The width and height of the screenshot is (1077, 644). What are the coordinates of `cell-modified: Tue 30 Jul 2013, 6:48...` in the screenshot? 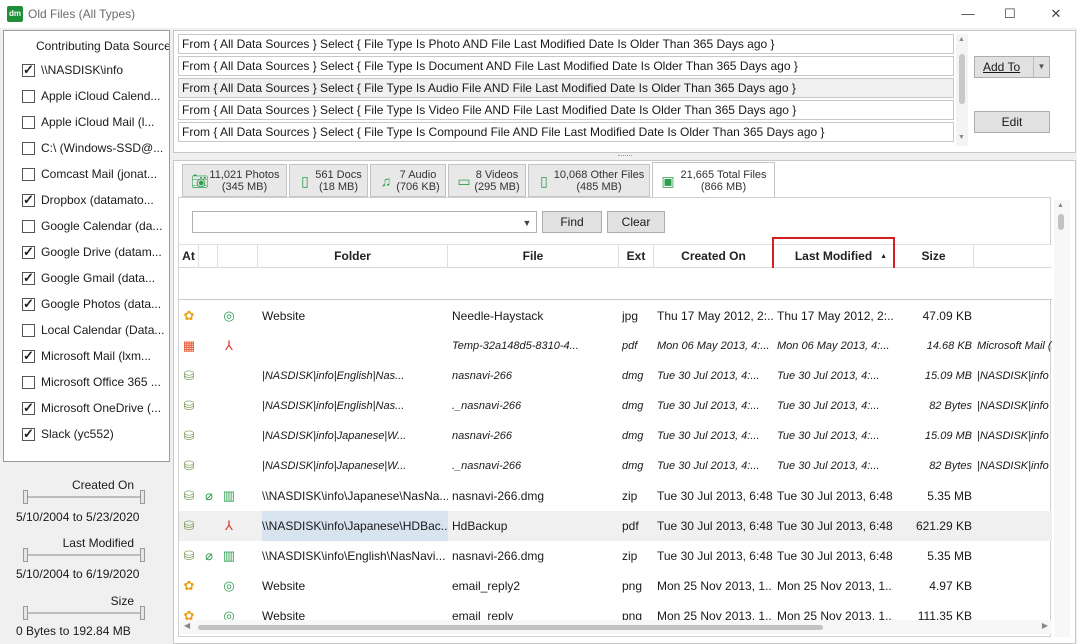 It's located at (835, 526).